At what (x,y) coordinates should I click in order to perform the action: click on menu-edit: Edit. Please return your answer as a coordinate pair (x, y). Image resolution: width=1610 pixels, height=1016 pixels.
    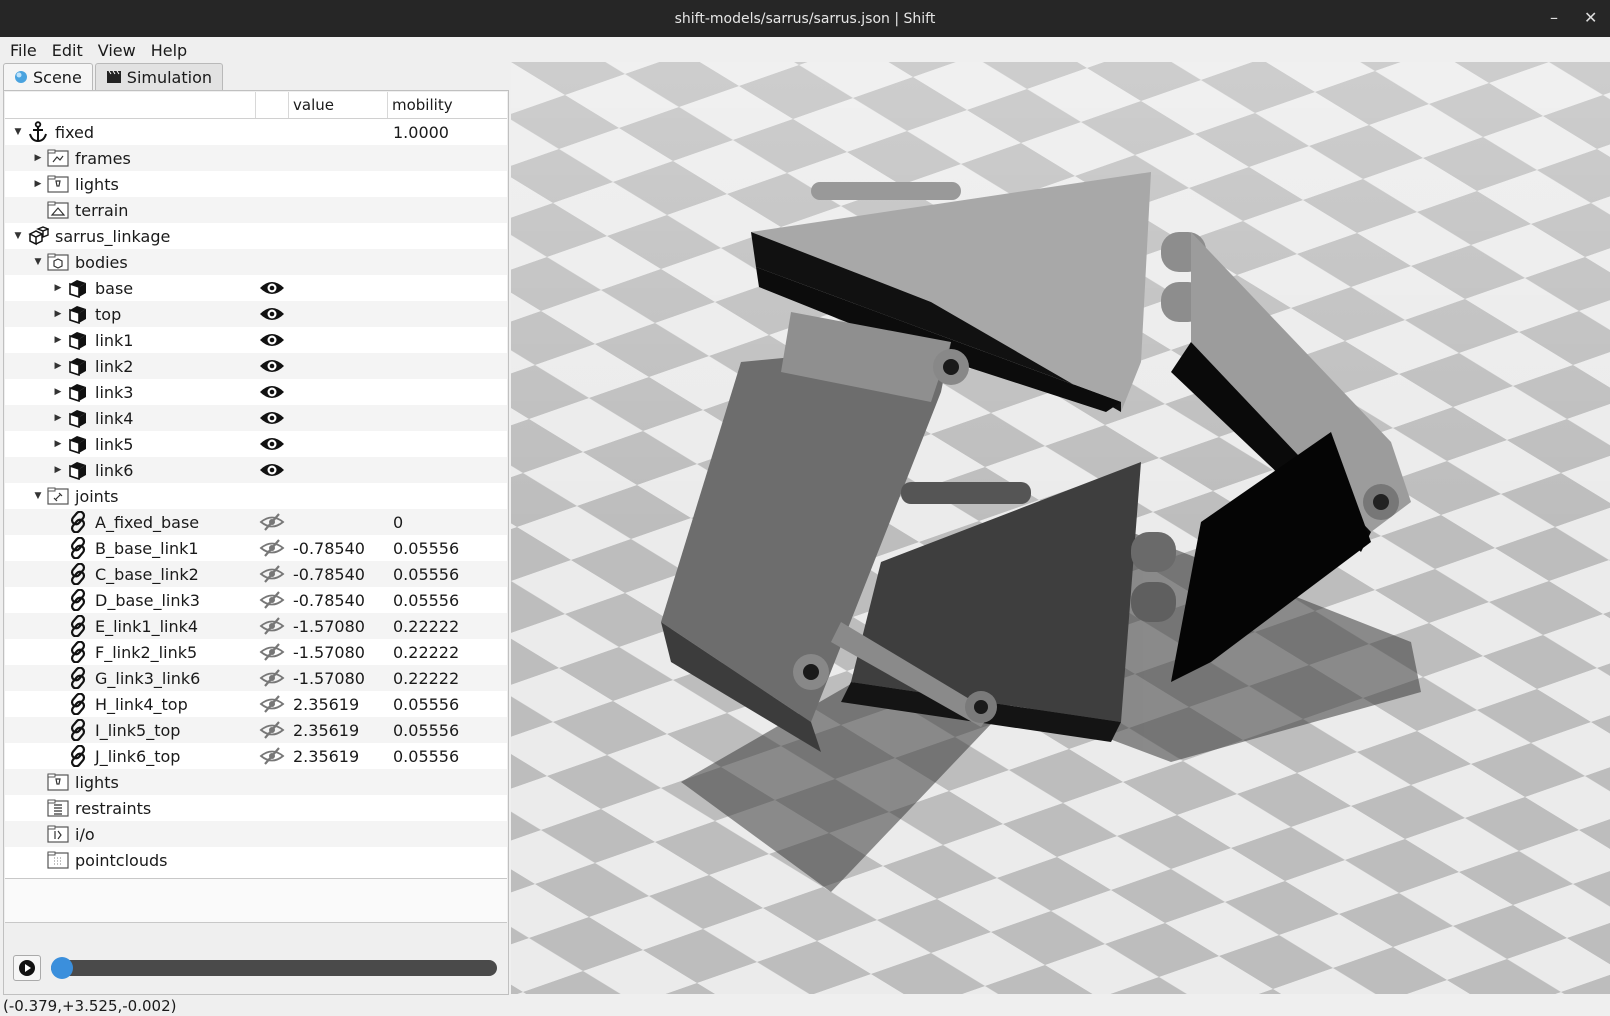
    Looking at the image, I should click on (67, 50).